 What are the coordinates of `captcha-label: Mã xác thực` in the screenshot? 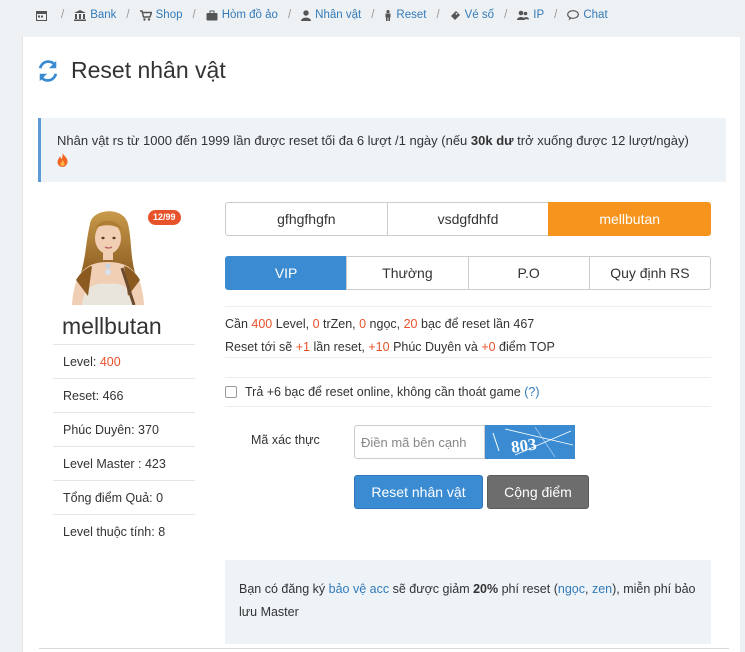 It's located at (285, 440).